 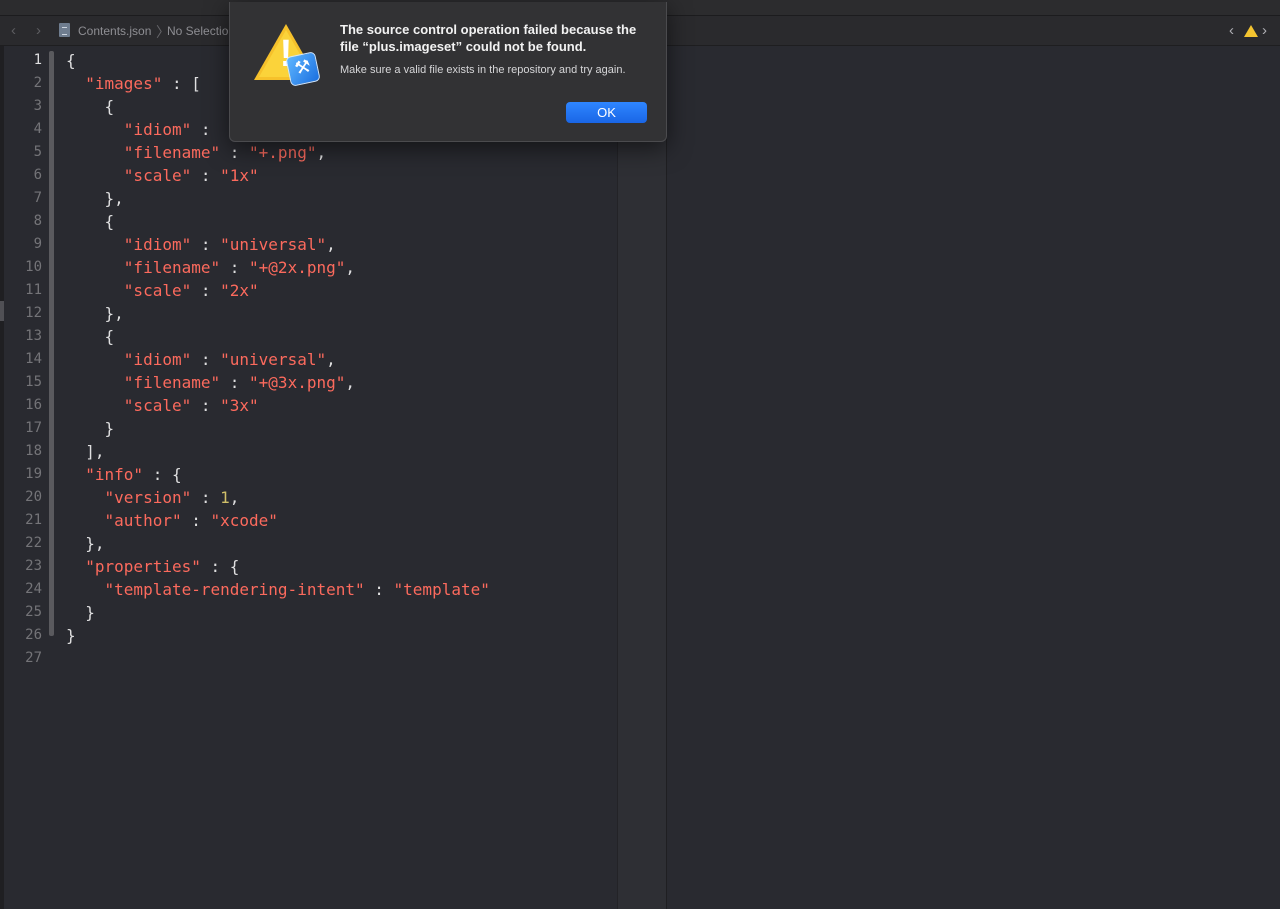 I want to click on line-number: 18, so click(x=33, y=451).